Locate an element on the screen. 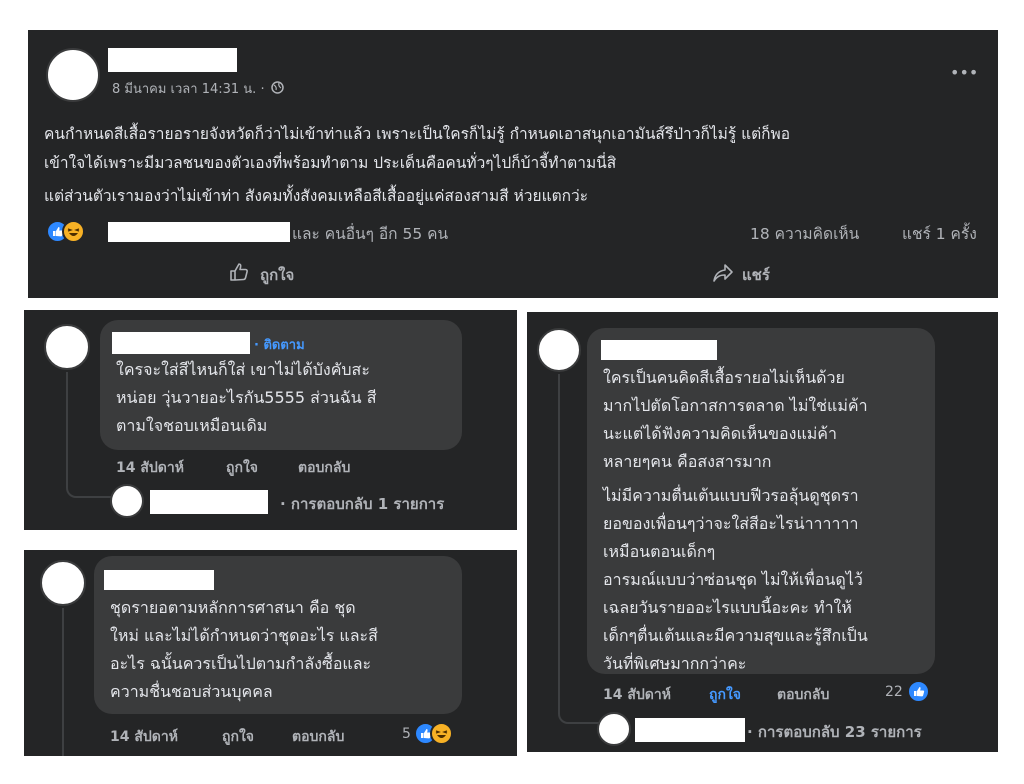 Image resolution: width=1024 pixels, height=784 pixels. comment-reaction-count: 22 is located at coordinates (894, 692).